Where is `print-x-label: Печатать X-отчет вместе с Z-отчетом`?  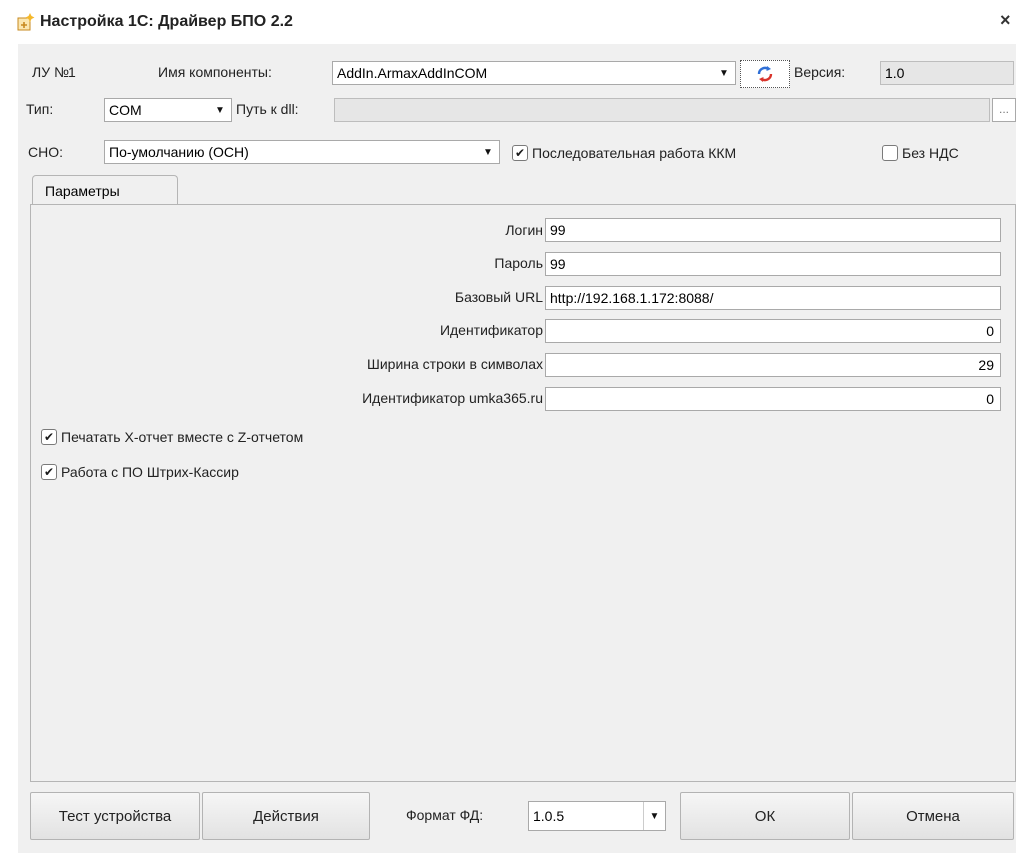 print-x-label: Печатать X-отчет вместе с Z-отчетом is located at coordinates (182, 437).